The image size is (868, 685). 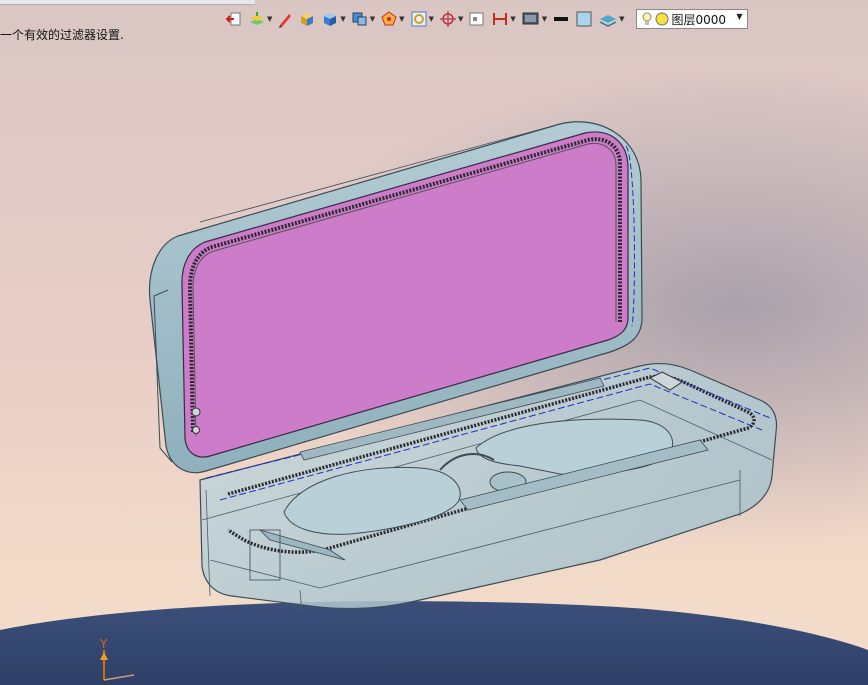 I want to click on layer-stack-icon, so click(x=608, y=21).